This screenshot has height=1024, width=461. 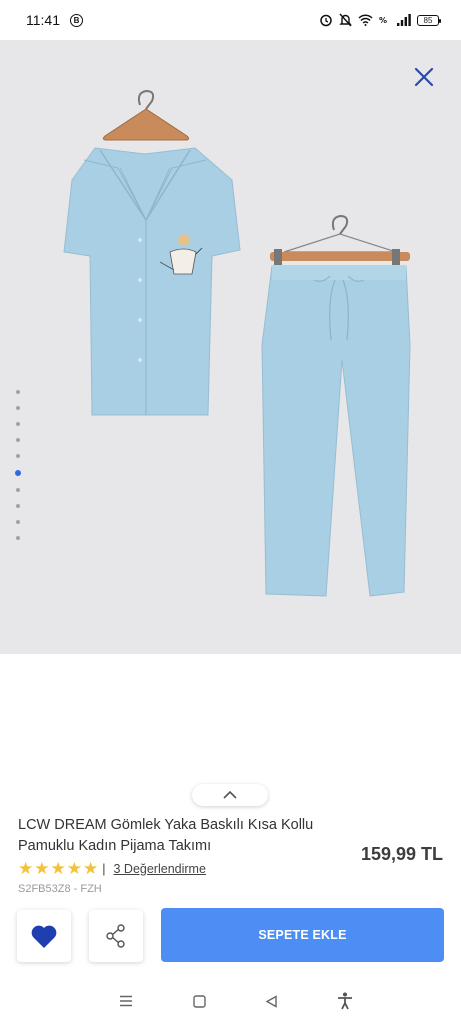 What do you see at coordinates (230, 1001) in the screenshot?
I see `system-nav-bar` at bounding box center [230, 1001].